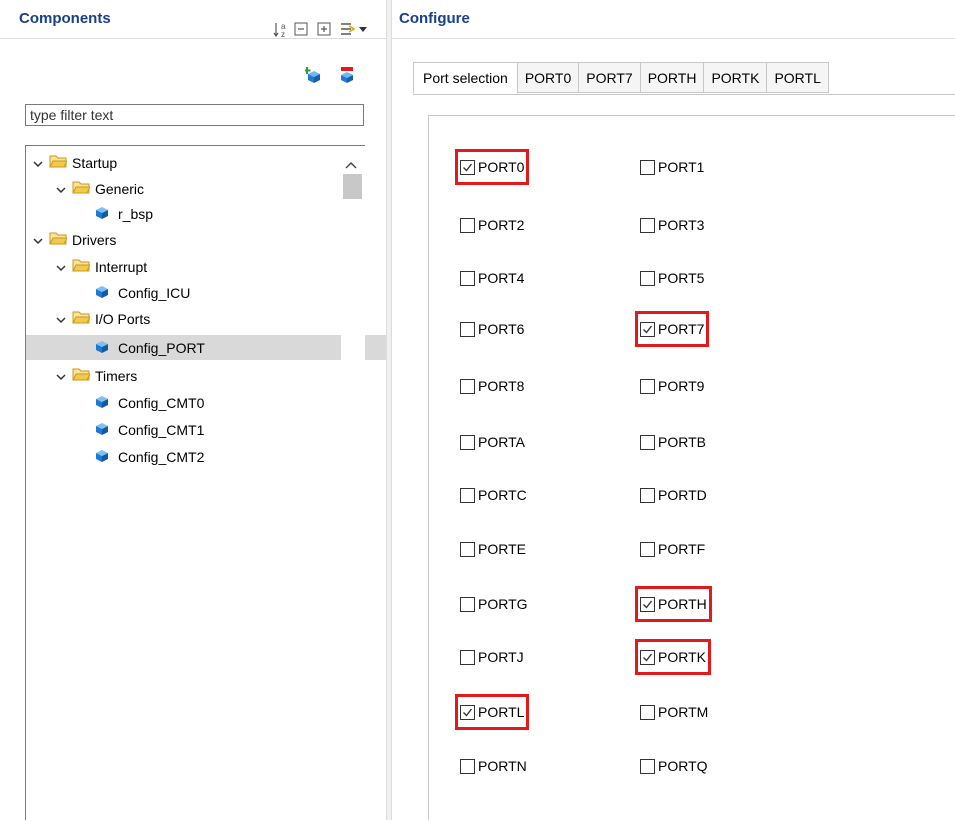 Image resolution: width=955 pixels, height=821 pixels. I want to click on collapse-all-icon, so click(301, 30).